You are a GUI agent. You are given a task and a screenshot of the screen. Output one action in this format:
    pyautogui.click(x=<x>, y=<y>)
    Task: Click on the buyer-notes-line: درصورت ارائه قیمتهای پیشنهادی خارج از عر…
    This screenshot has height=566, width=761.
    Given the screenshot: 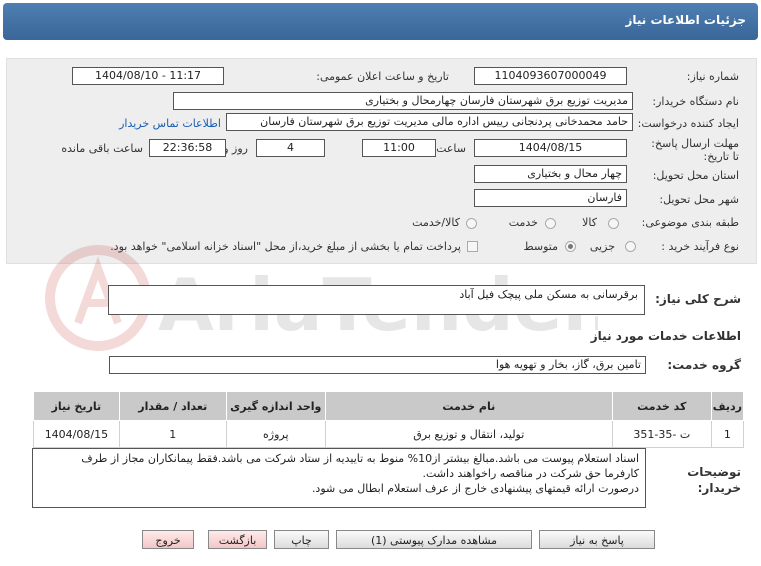 What is the action you would take?
    pyautogui.click(x=475, y=488)
    